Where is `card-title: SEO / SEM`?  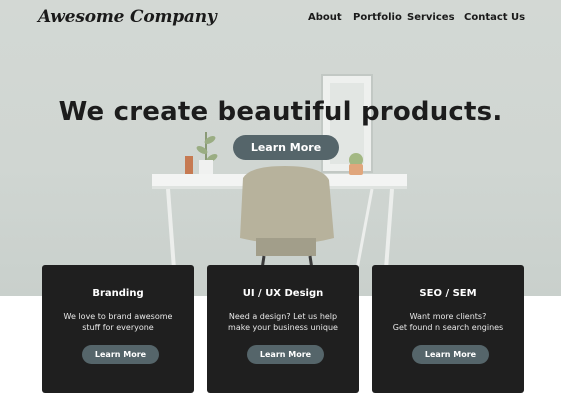 card-title: SEO / SEM is located at coordinates (448, 293).